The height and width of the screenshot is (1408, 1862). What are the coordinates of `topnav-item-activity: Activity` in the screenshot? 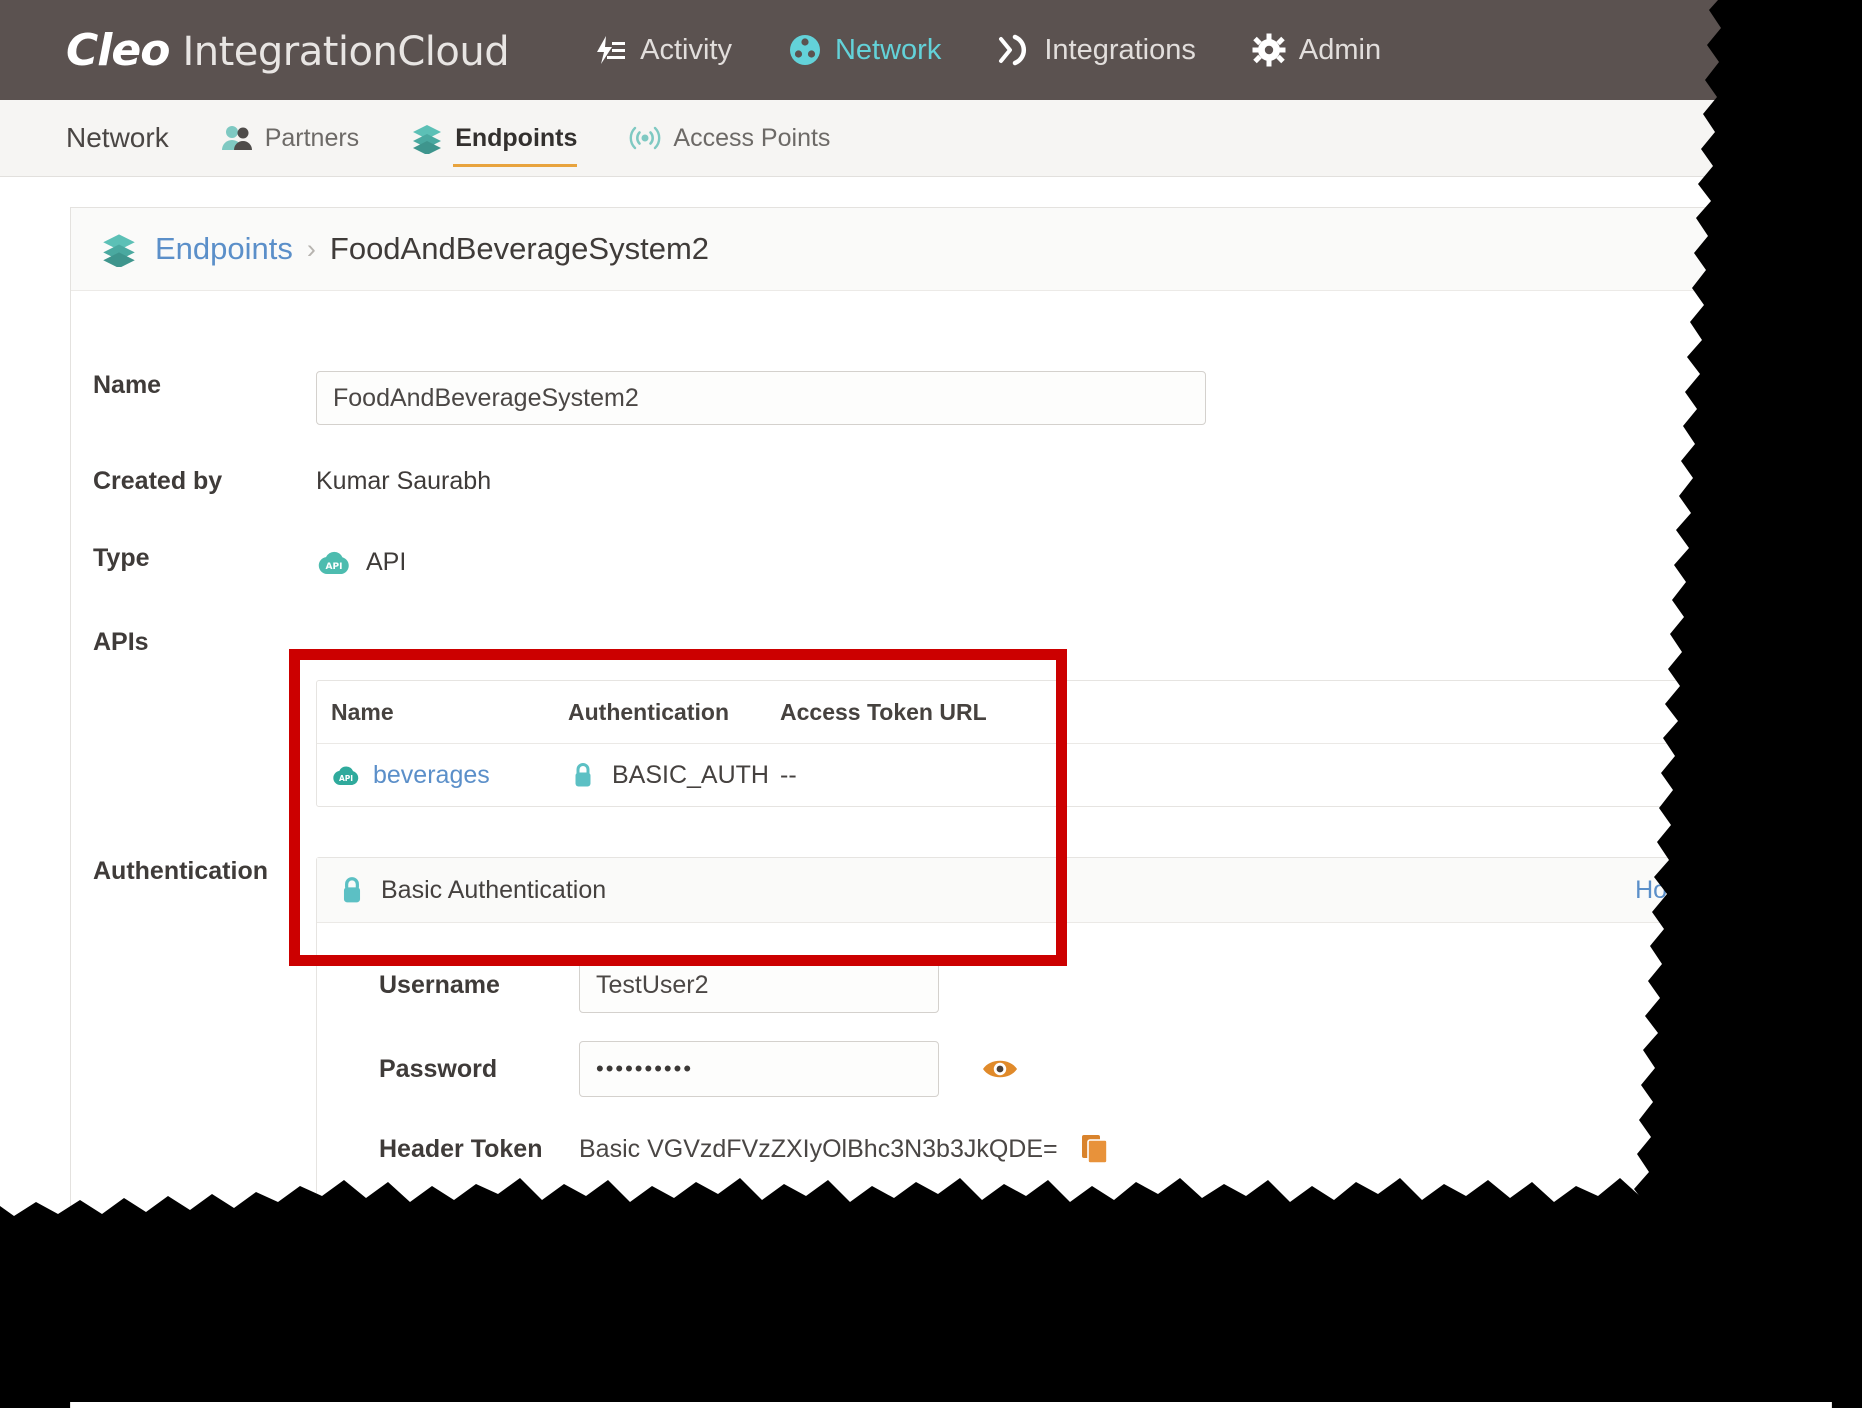 It's located at (662, 50).